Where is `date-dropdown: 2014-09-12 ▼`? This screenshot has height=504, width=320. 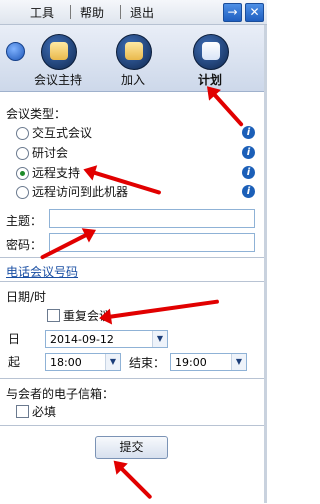 date-dropdown: 2014-09-12 ▼ is located at coordinates (106, 339).